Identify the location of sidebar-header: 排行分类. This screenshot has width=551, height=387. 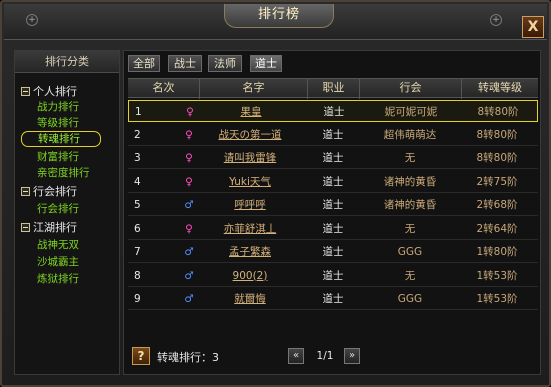
(67, 62).